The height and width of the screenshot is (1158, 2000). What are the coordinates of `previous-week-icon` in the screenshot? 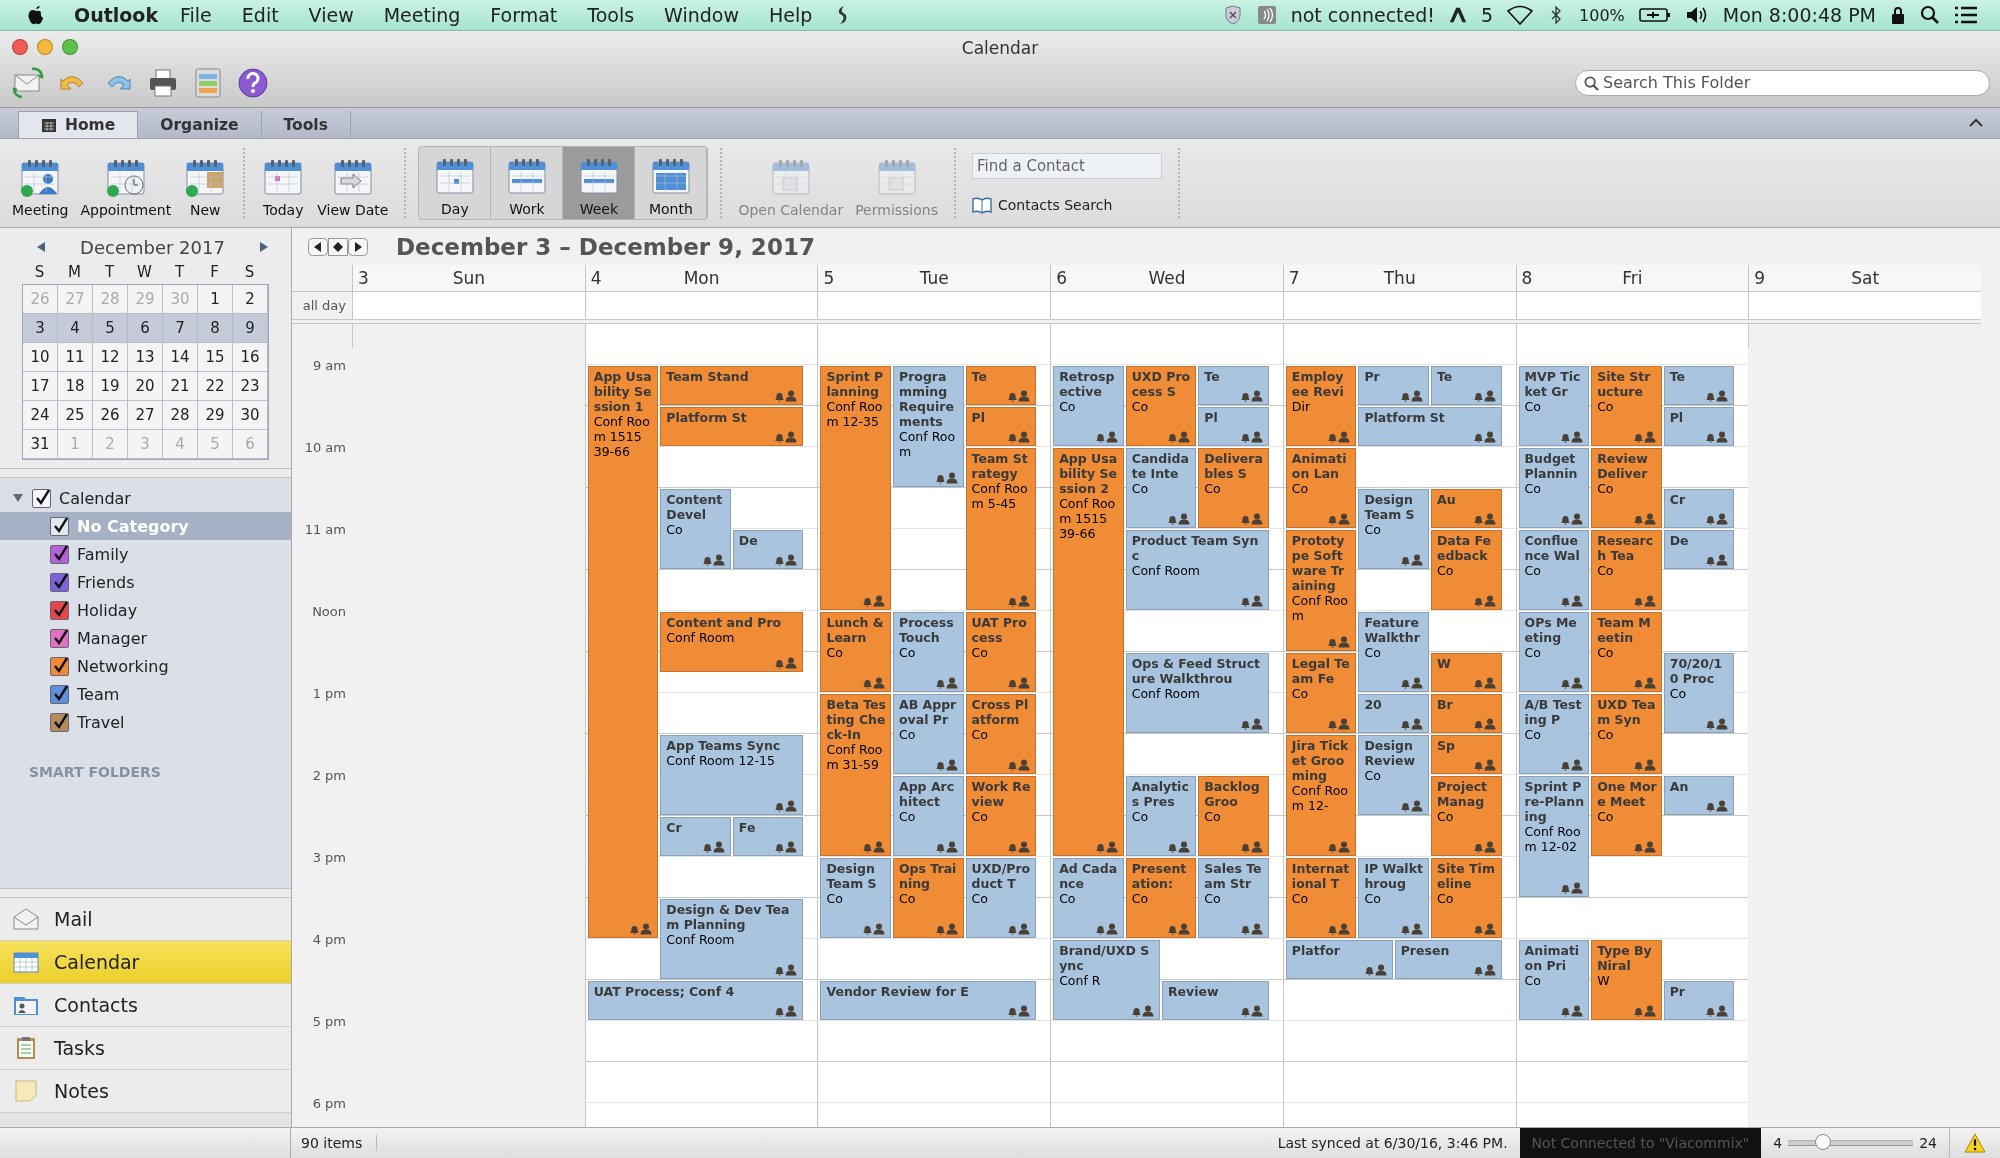 It's located at (318, 246).